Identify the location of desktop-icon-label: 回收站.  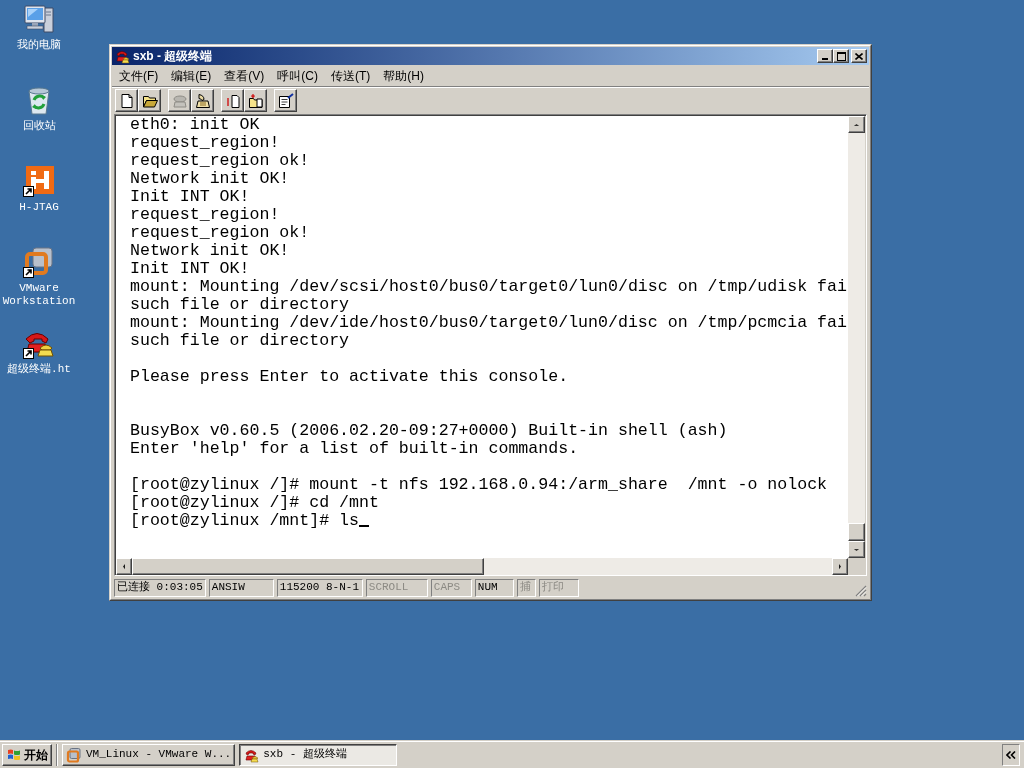
(39, 126).